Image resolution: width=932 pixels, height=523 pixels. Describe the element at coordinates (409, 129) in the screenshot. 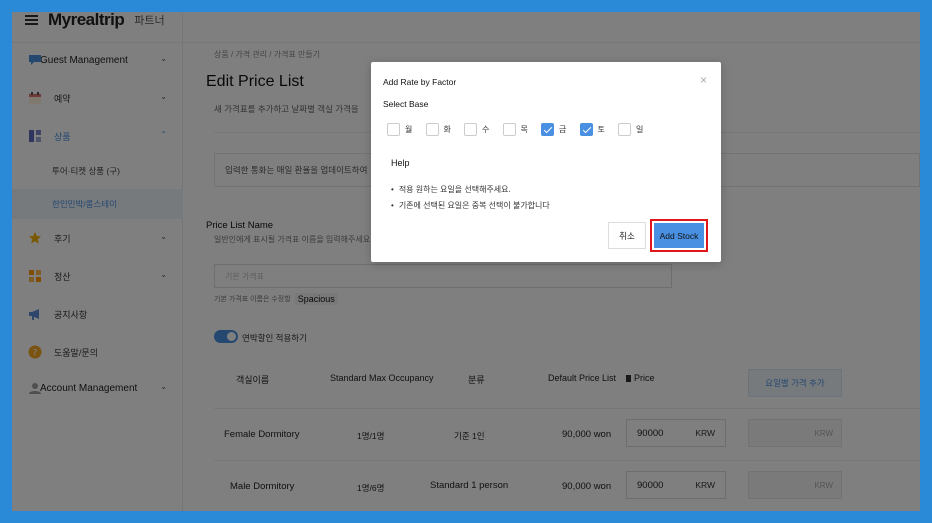

I see `weekday-label: 월` at that location.